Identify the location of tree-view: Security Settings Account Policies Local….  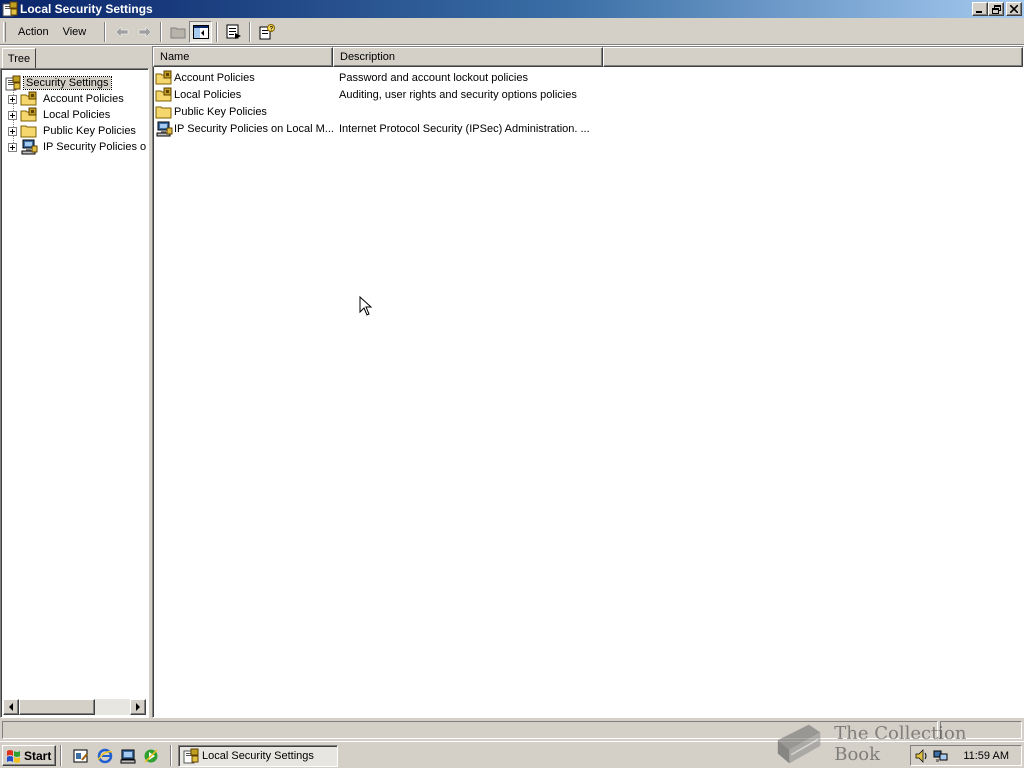
(74, 385).